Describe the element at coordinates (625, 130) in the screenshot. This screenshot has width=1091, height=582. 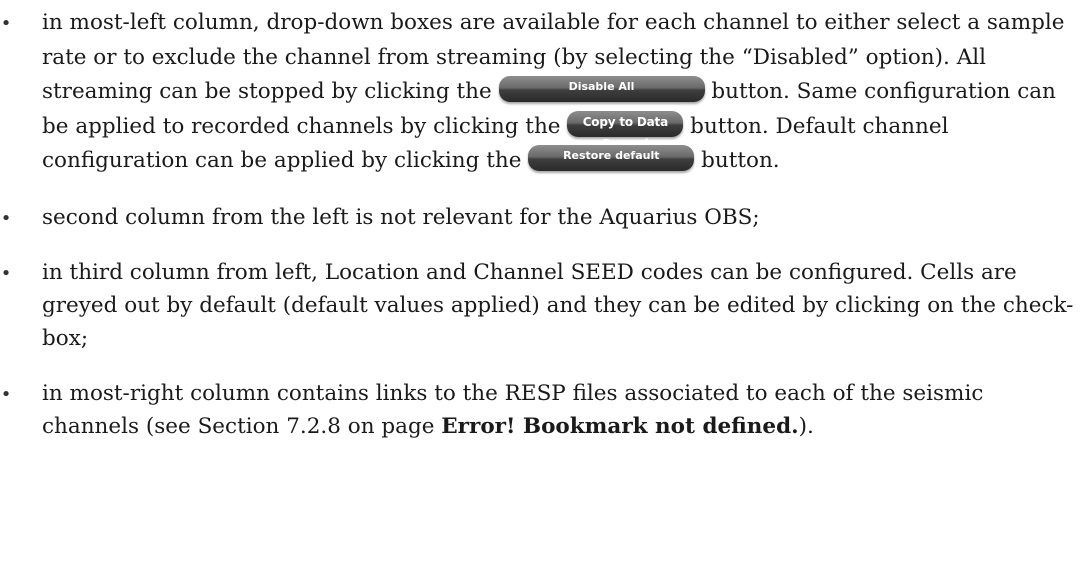
I see `copy-to-data-record-button: Copy to Data Record` at that location.